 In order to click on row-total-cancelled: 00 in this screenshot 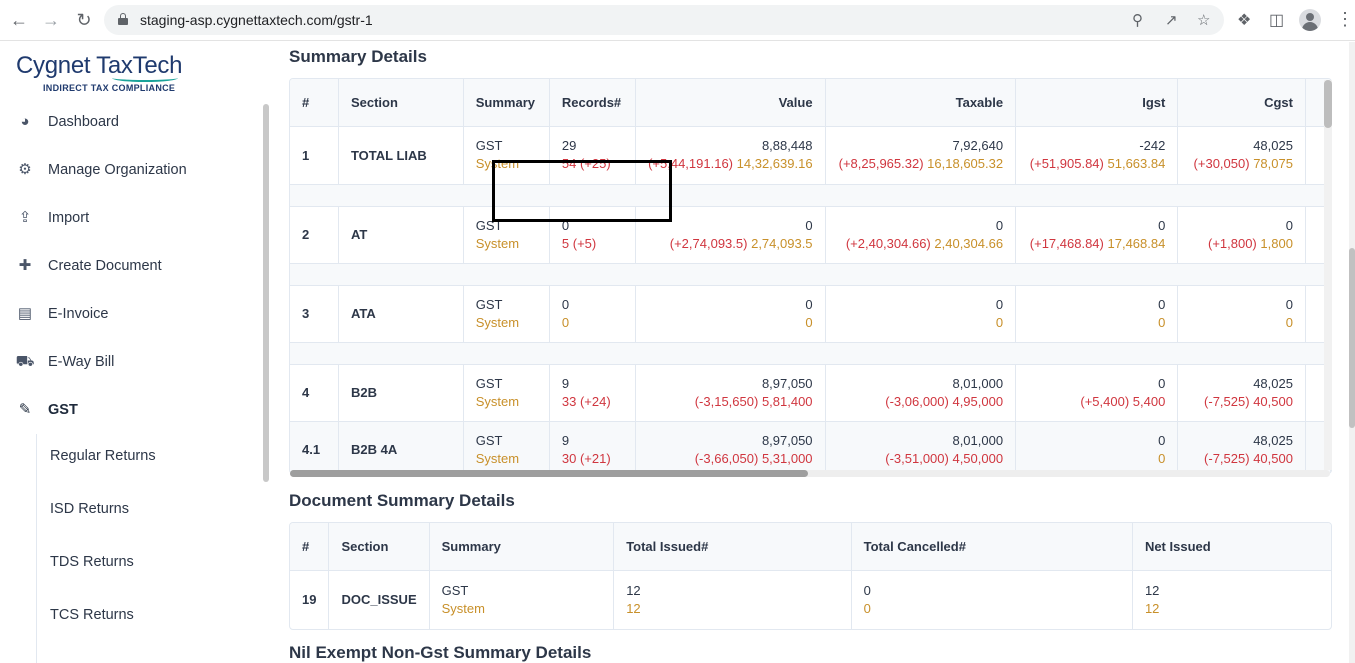, I will do `click(992, 599)`.